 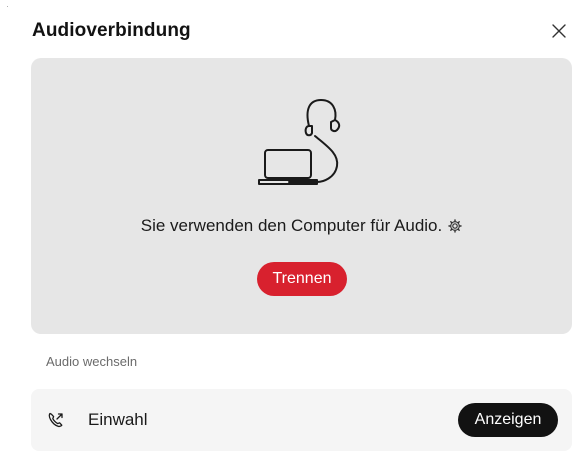 I want to click on dialog-header: Audioverbindung, so click(x=305, y=33).